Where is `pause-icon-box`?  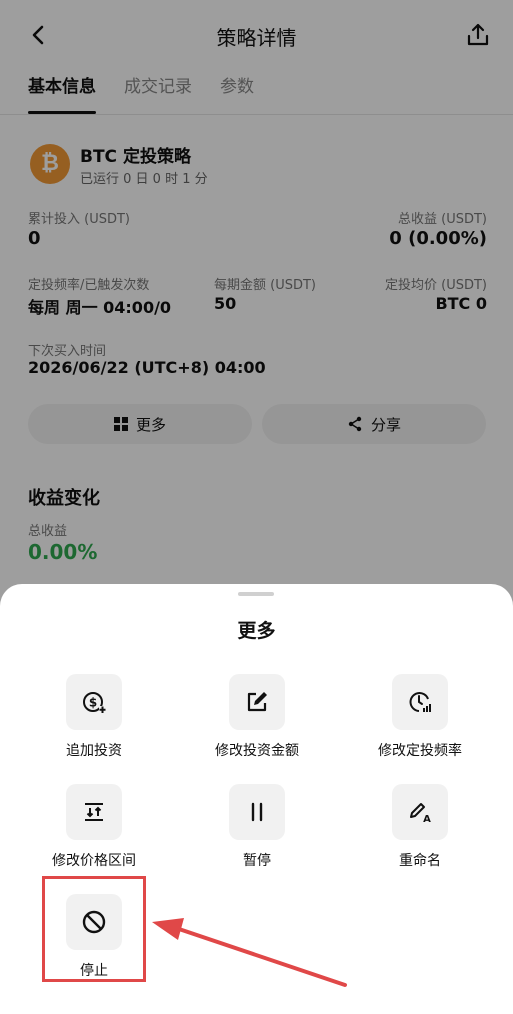
pause-icon-box is located at coordinates (257, 812).